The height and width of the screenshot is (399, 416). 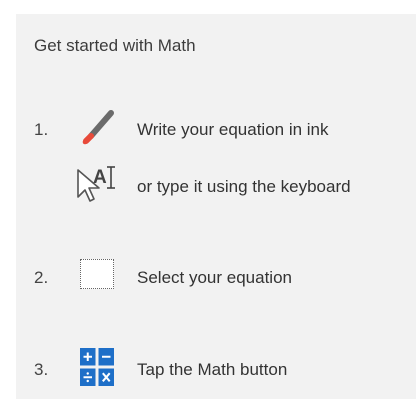 I want to click on step-1-keyboard-text: or type it using the keyboard, so click(x=244, y=186).